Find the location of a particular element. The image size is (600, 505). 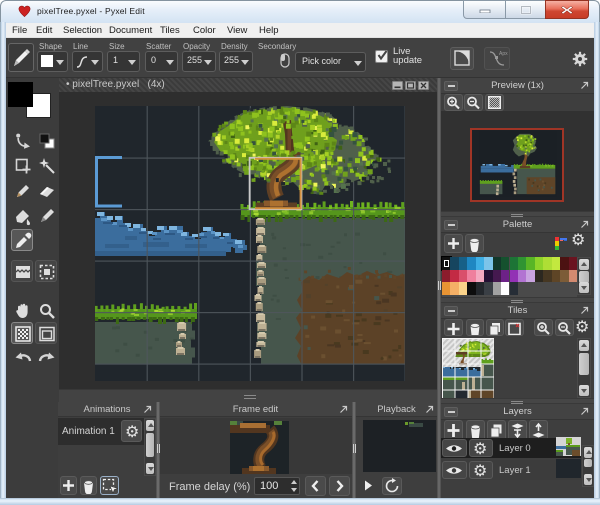

svg-text: Apx is located at coordinates (503, 54).